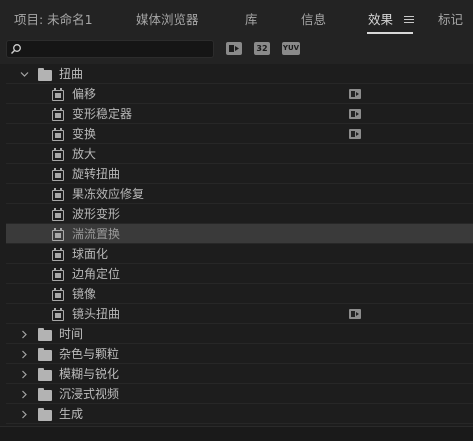 This screenshot has width=473, height=441. I want to click on effect-label: 镜像, so click(84, 294).